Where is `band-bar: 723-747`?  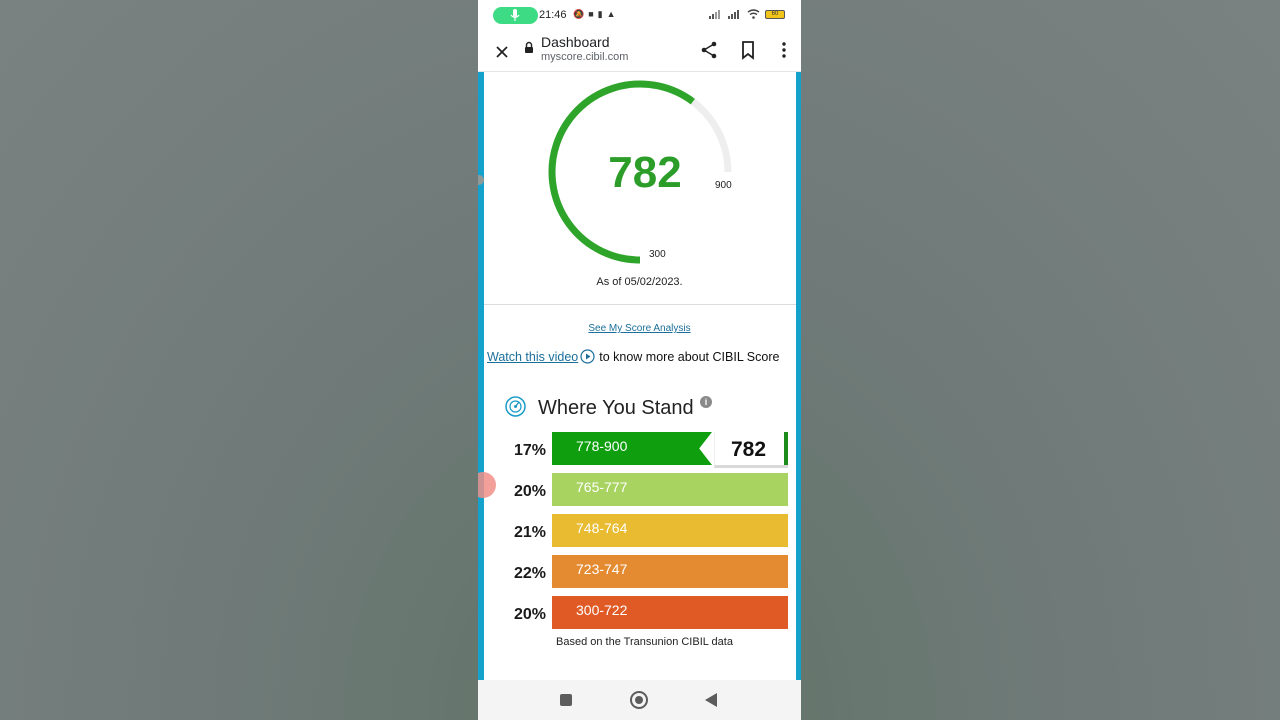 band-bar: 723-747 is located at coordinates (670, 571).